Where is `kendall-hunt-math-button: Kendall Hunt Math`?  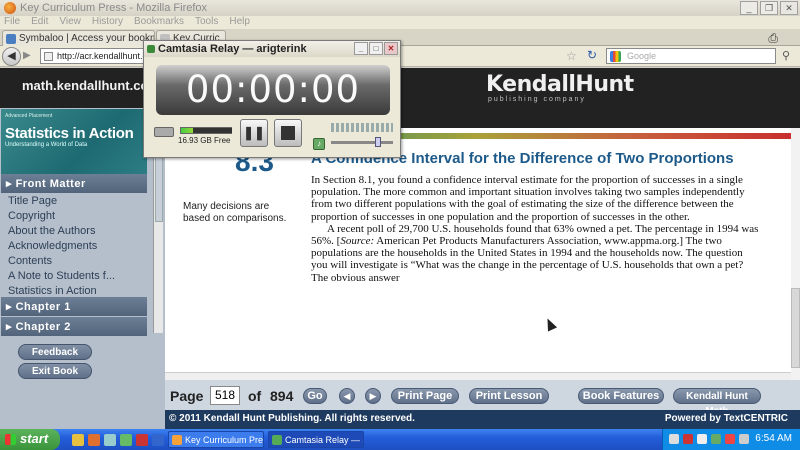
kendall-hunt-math-button: Kendall Hunt Math is located at coordinates (717, 402).